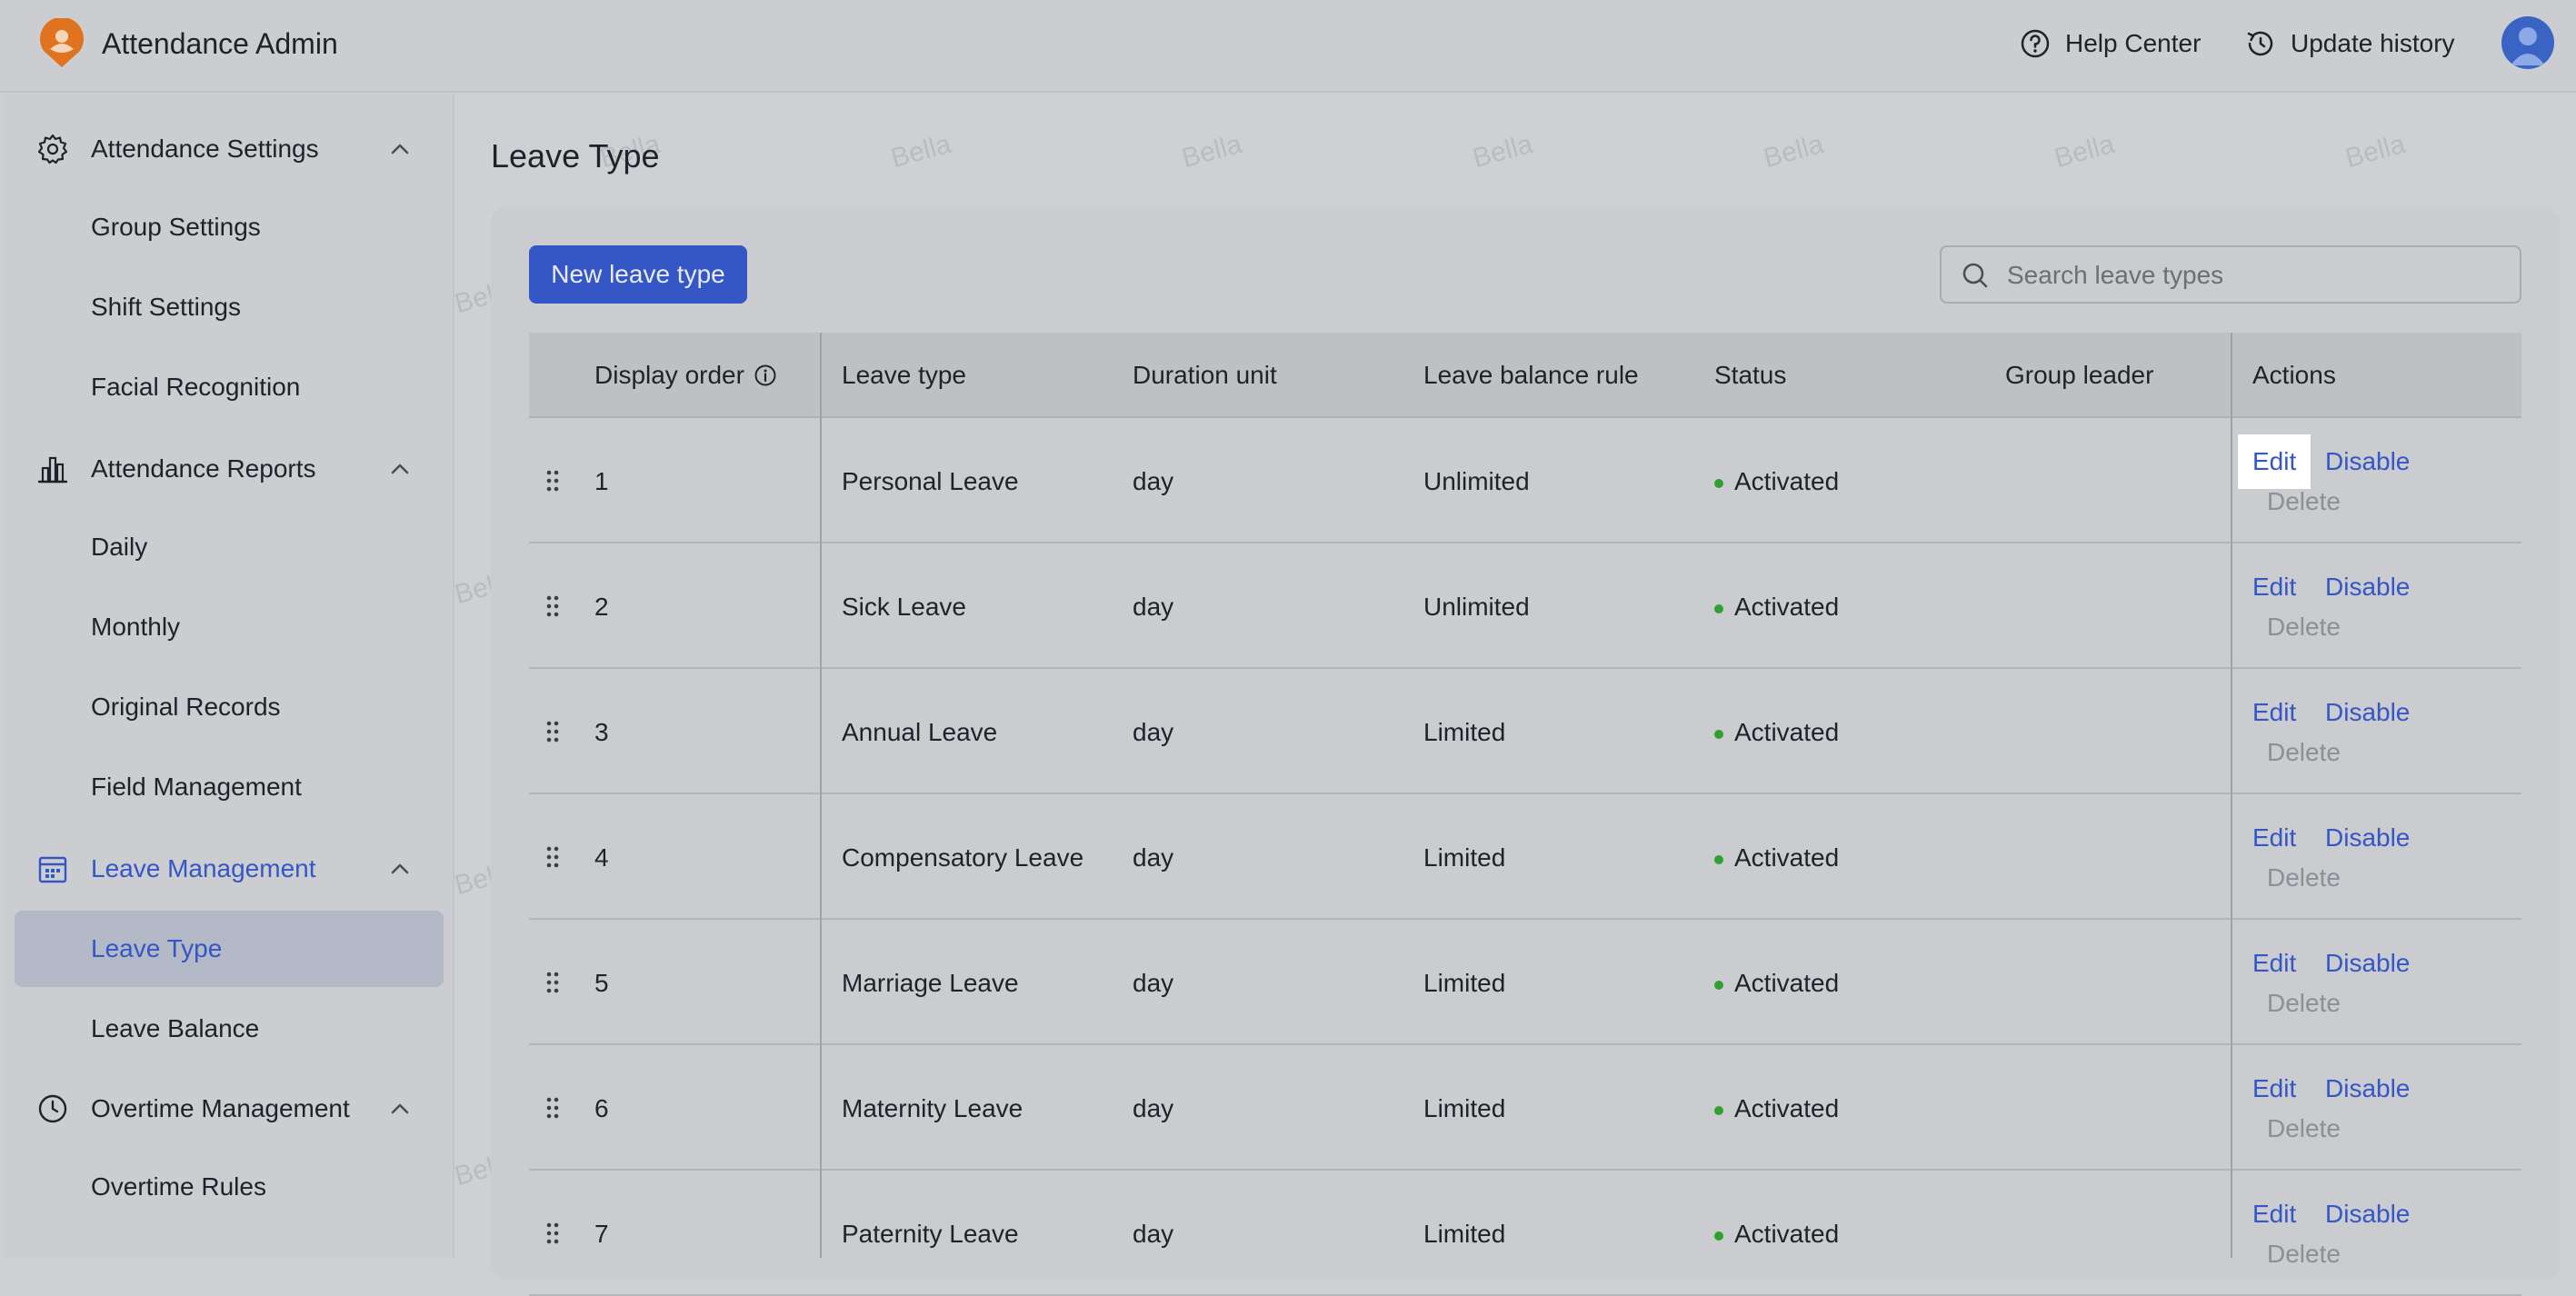 The height and width of the screenshot is (1296, 2576). What do you see at coordinates (203, 868) in the screenshot?
I see `sidebar-group-label: Leave Management` at bounding box center [203, 868].